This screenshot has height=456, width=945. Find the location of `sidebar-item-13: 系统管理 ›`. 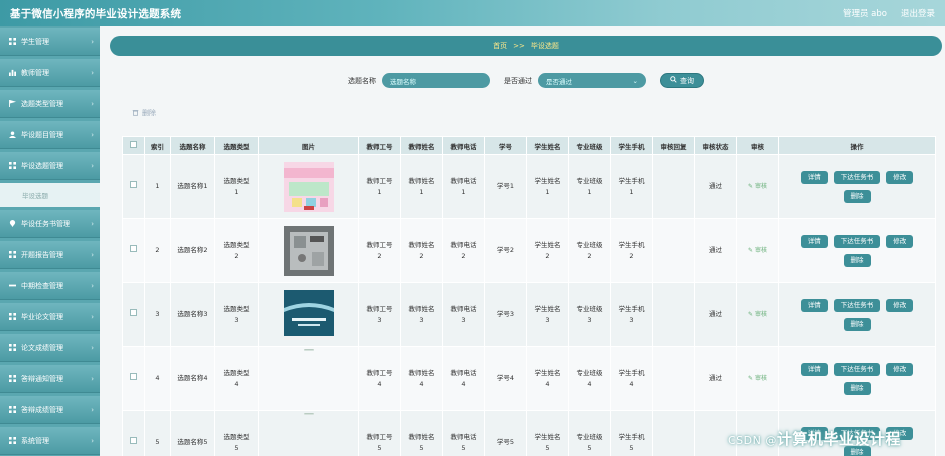

sidebar-item-13: 系统管理 › is located at coordinates (50, 441).